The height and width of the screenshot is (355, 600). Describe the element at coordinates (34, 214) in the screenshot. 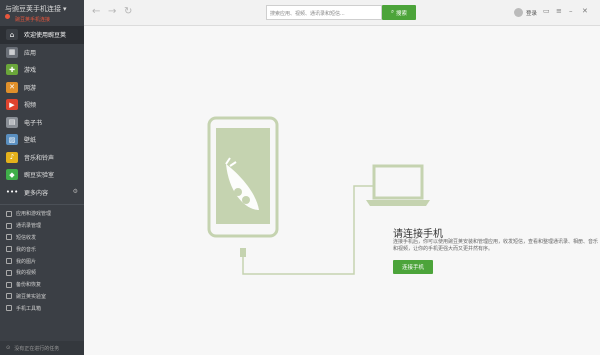

I see `tool-item-label: 应用和游戏管理` at that location.